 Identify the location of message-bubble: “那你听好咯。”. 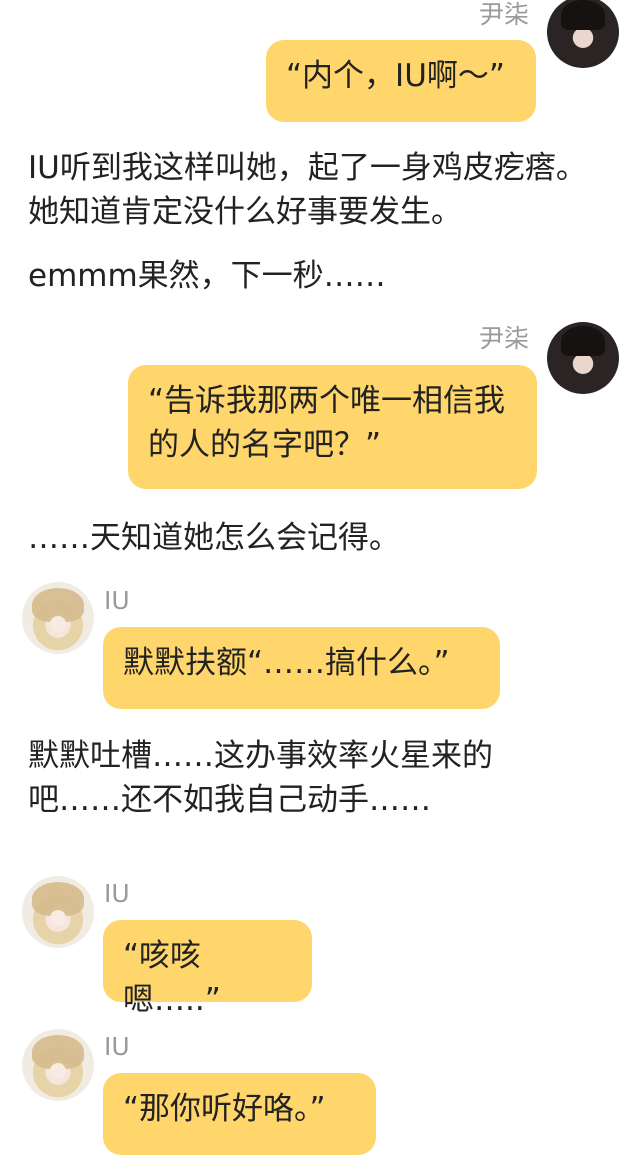
(239, 1114).